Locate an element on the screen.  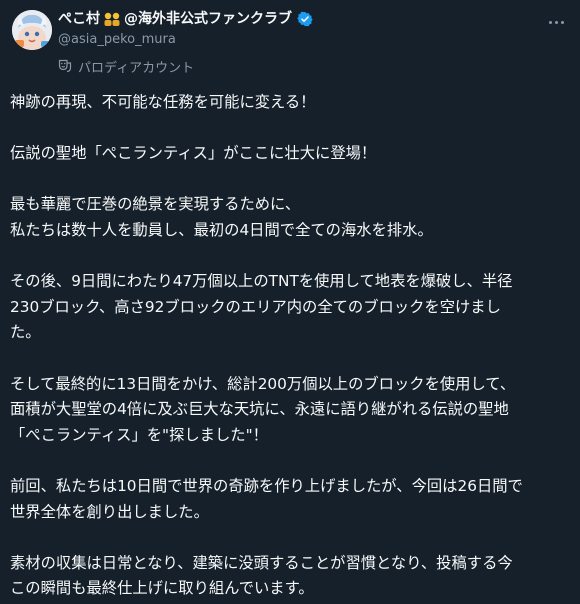
post-text-line: 素材の収集は日常となり、建築に没頭することが習慣となり、投稿する今 is located at coordinates (261, 562).